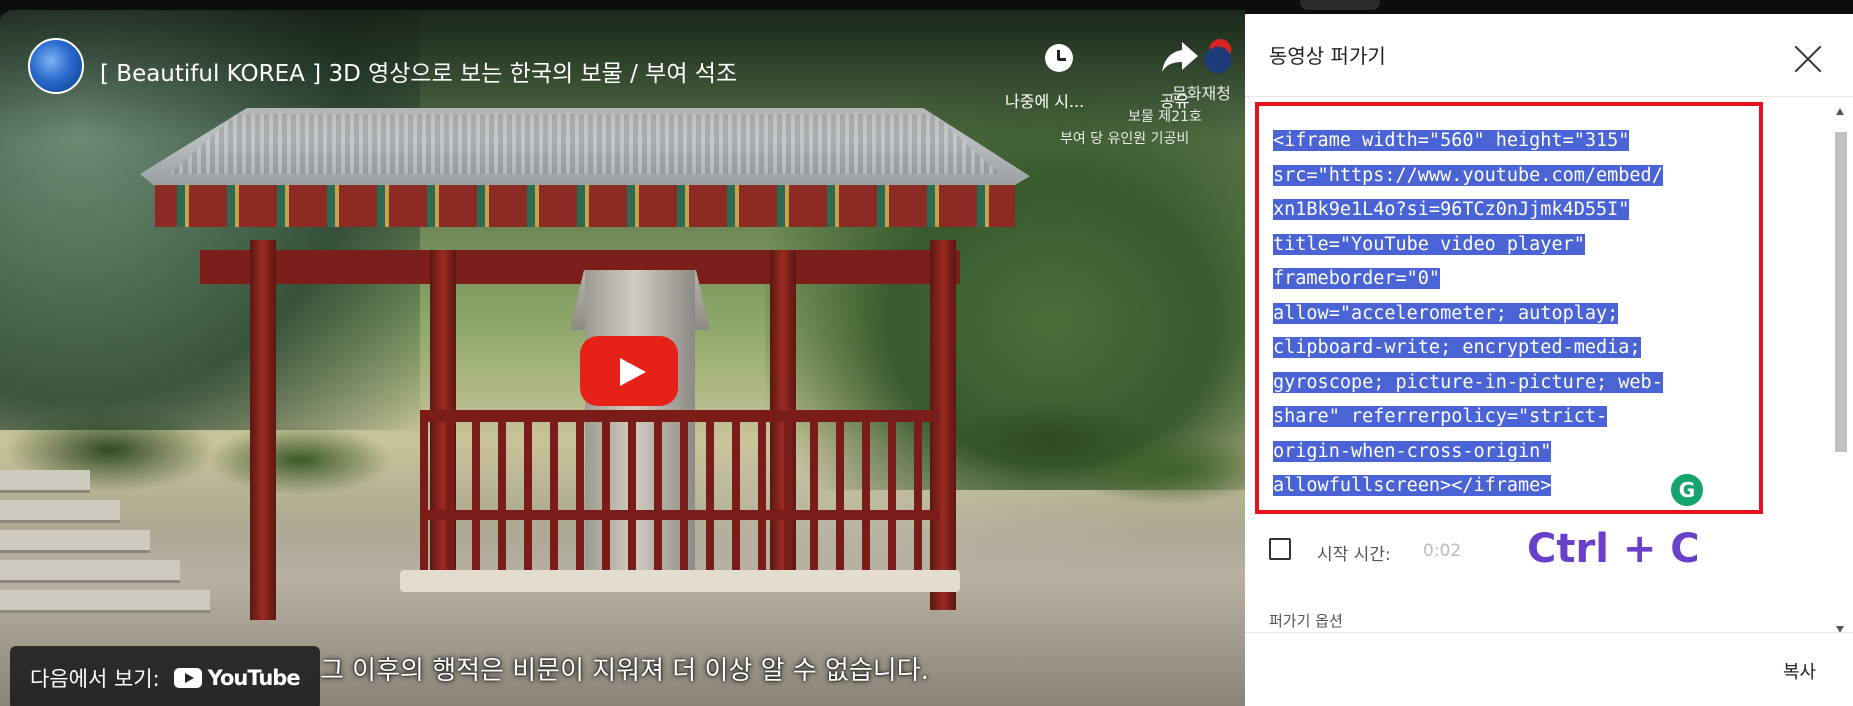 The image size is (1853, 706). What do you see at coordinates (1412, 451) in the screenshot?
I see `code-line: origin-when-cross-origin"` at bounding box center [1412, 451].